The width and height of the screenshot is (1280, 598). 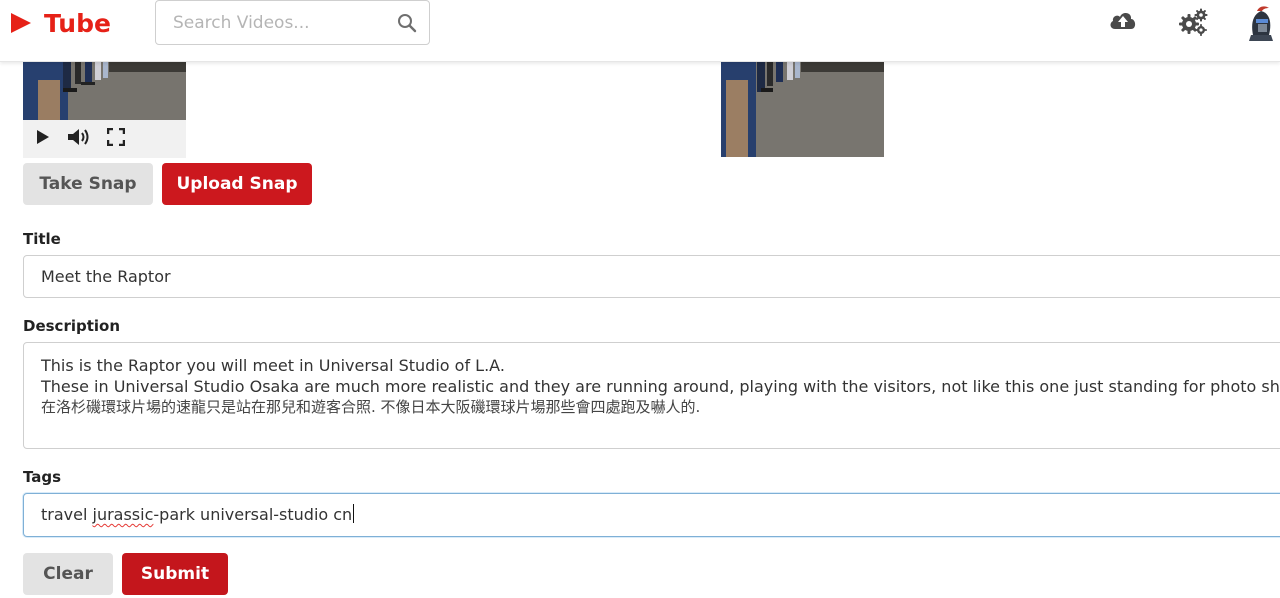 What do you see at coordinates (42, 239) in the screenshot?
I see `title-label: Title` at bounding box center [42, 239].